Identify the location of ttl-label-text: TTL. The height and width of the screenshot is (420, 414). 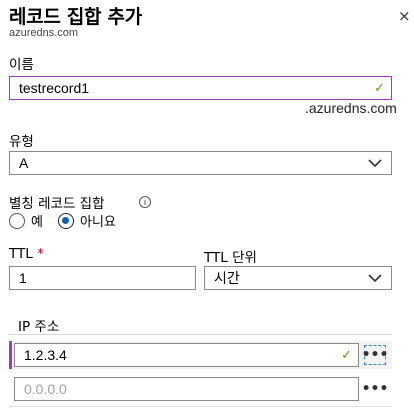
(21, 254).